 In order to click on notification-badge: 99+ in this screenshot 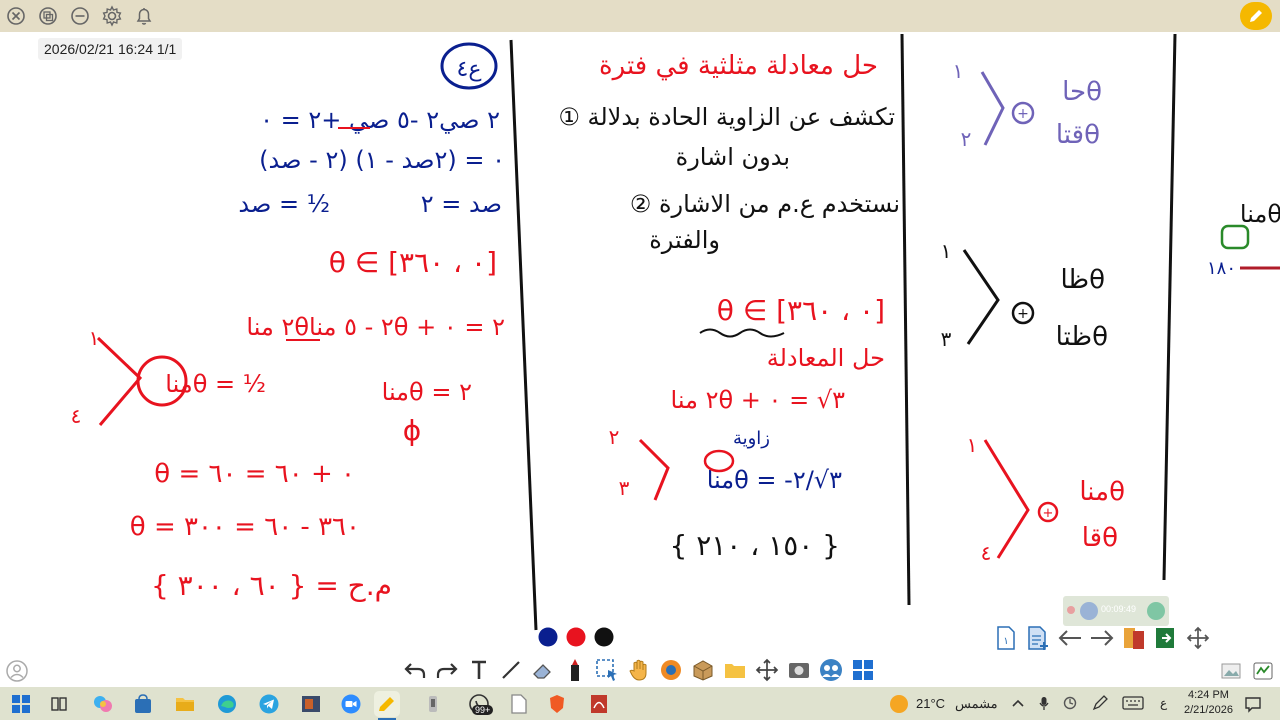, I will do `click(483, 710)`.